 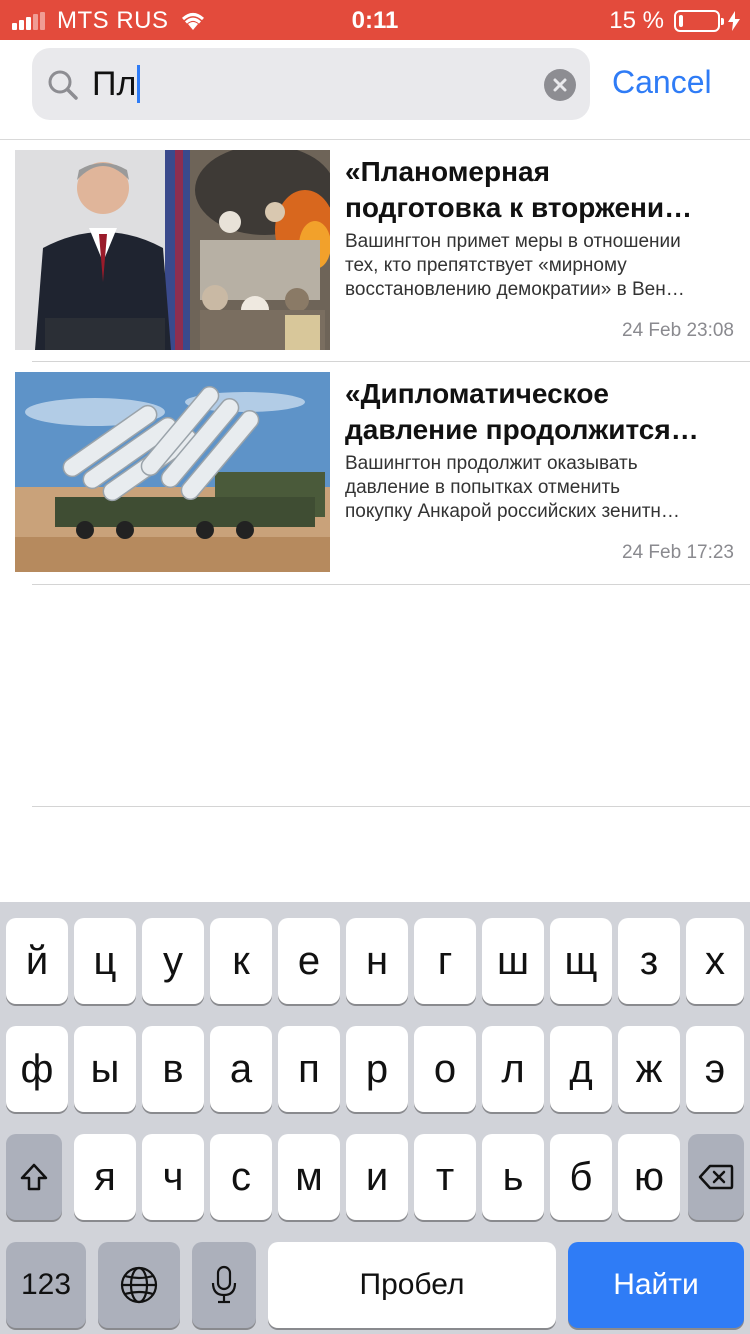 I want to click on status-right: 15 %, so click(x=674, y=21).